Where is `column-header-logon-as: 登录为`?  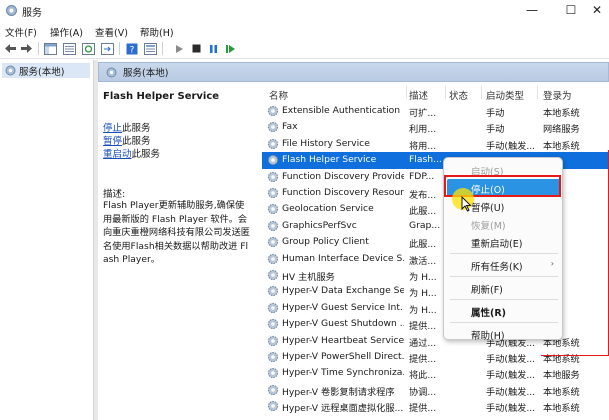
column-header-logon-as: 登录为 is located at coordinates (557, 95).